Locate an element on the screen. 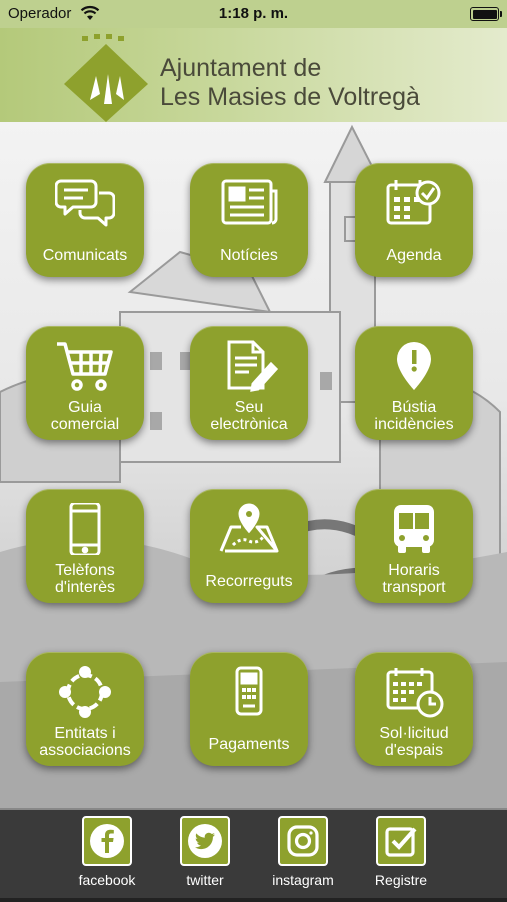 Image resolution: width=507 pixels, height=902 pixels. calendar-check-icon is located at coordinates (413, 202).